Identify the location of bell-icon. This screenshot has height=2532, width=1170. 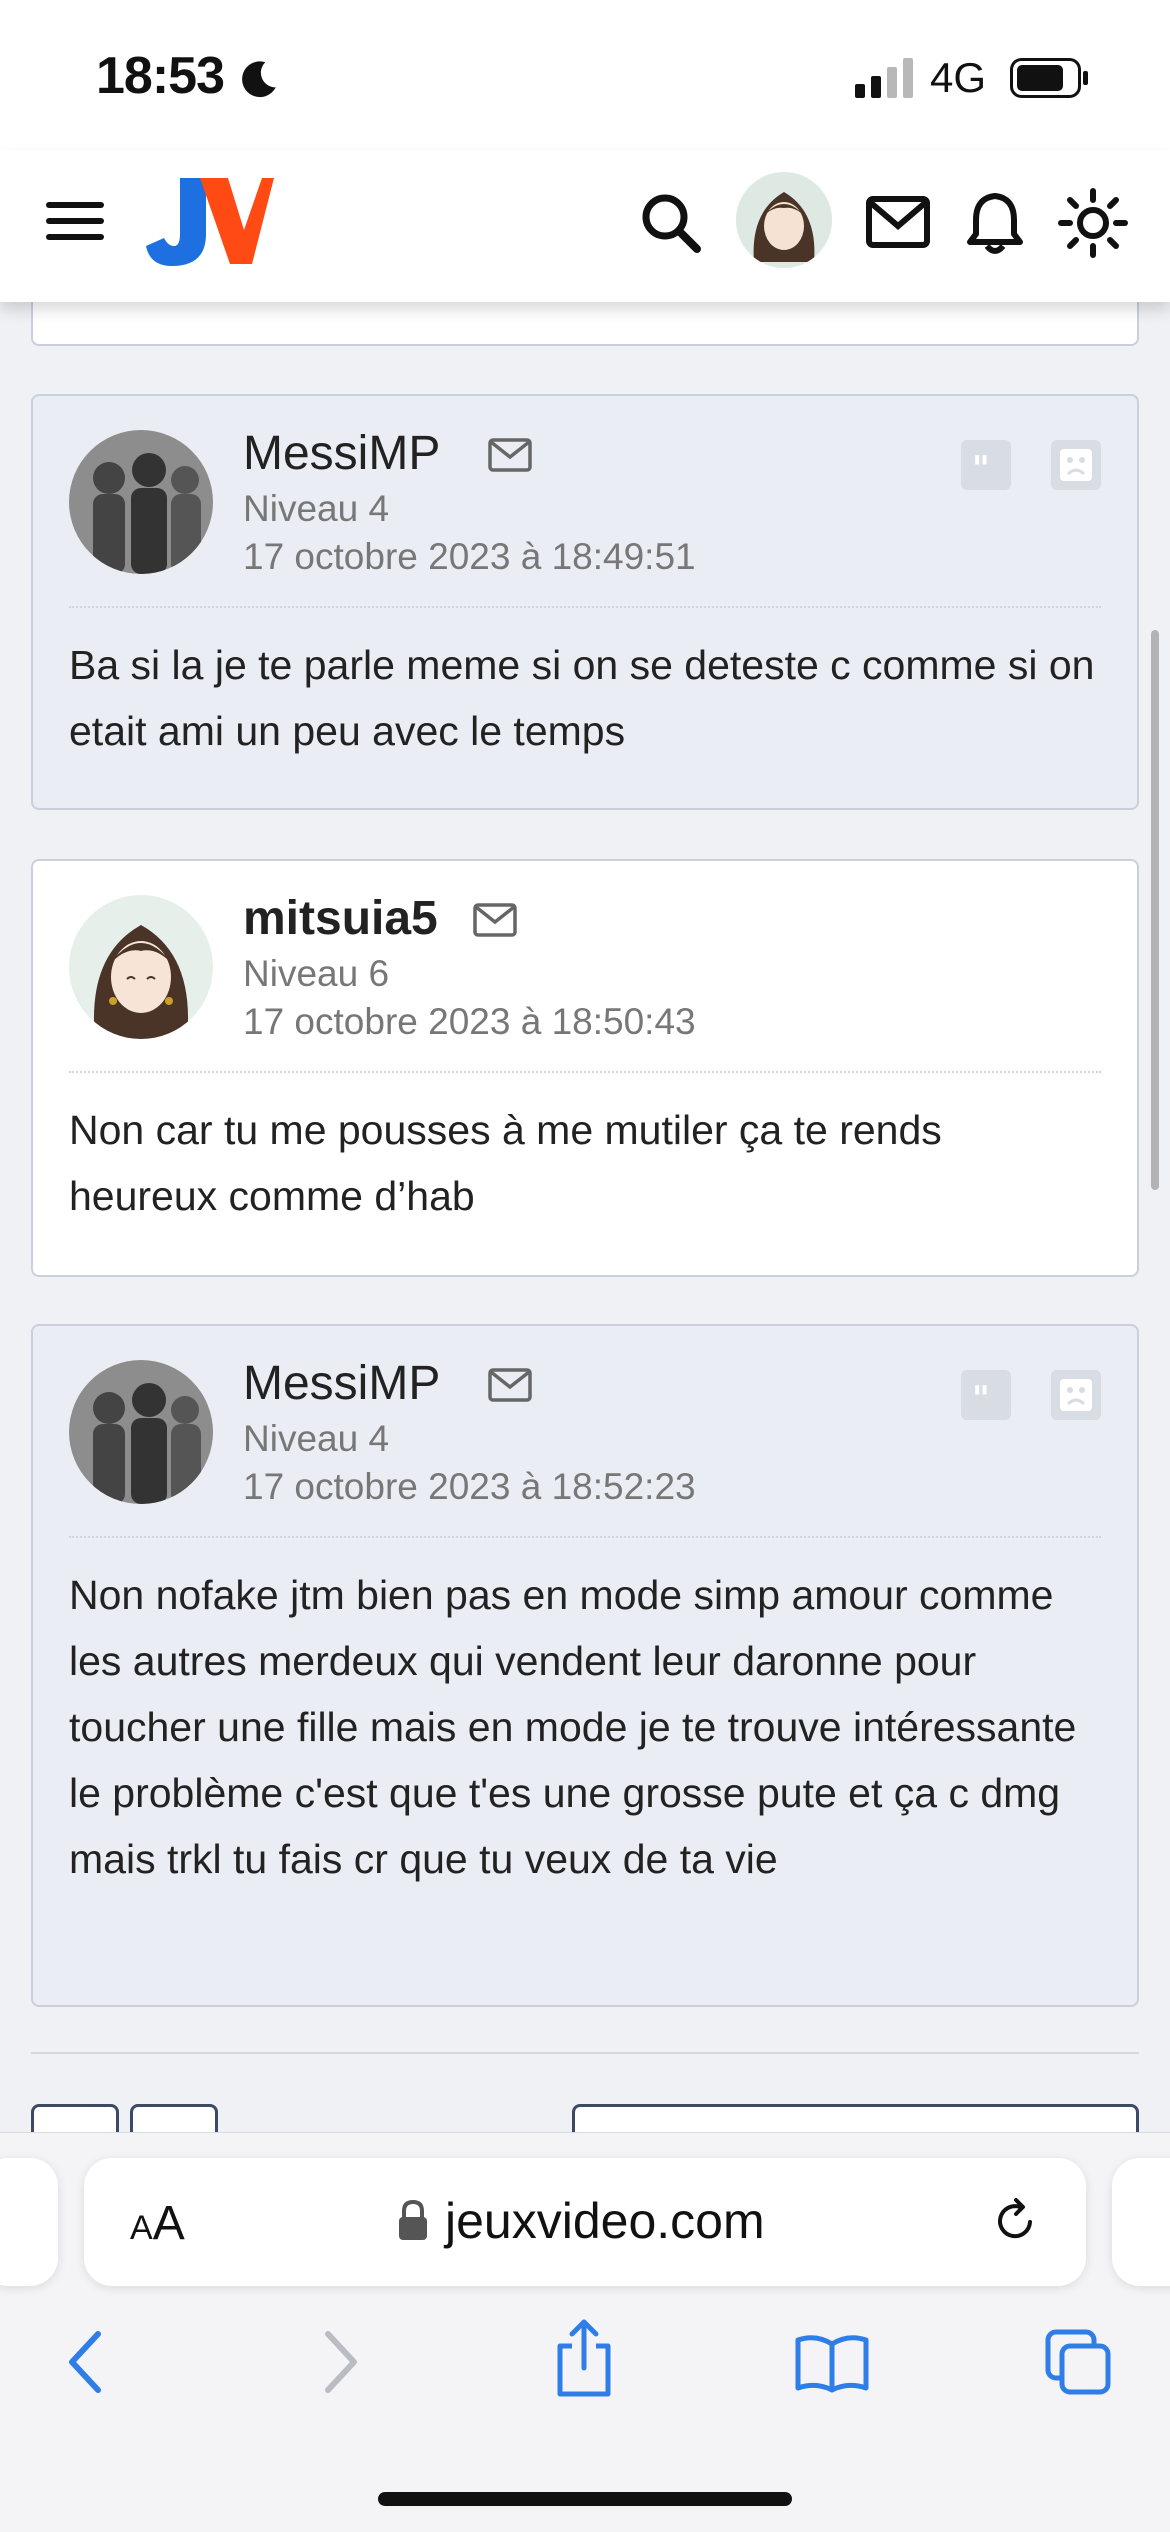
(995, 223).